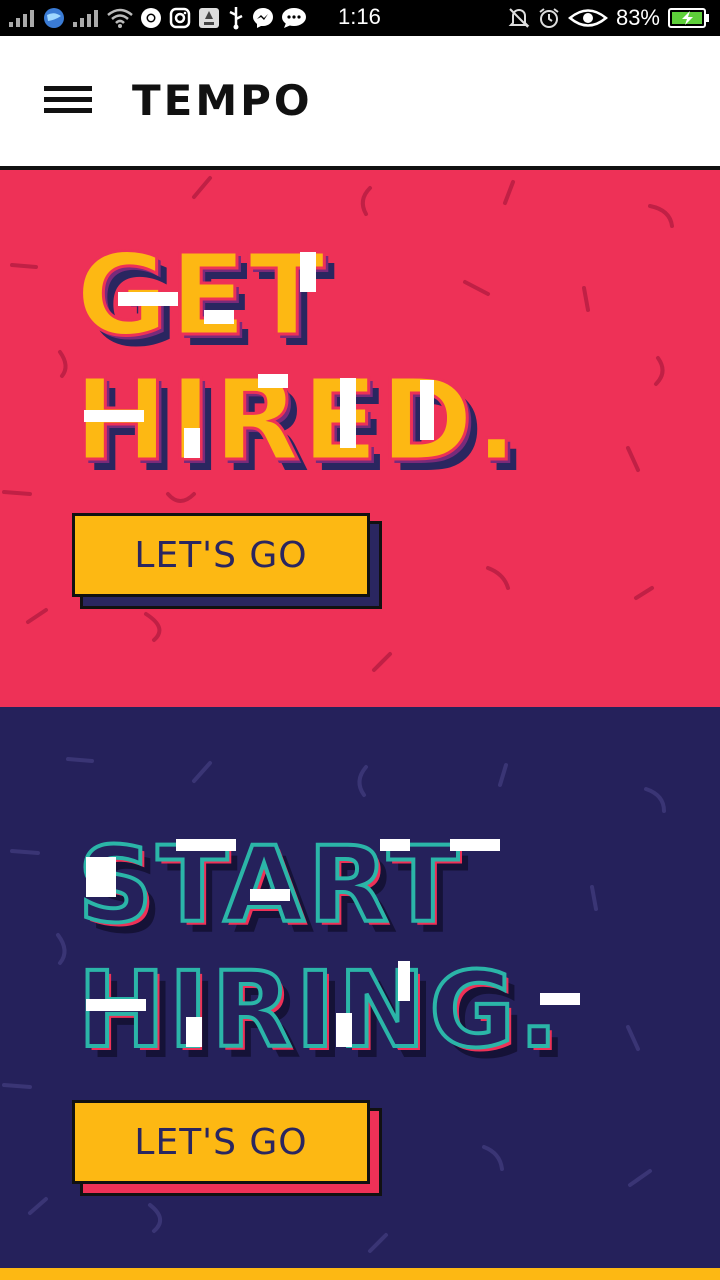 The height and width of the screenshot is (1280, 720). I want to click on svg-text: GET, so click(201, 296).